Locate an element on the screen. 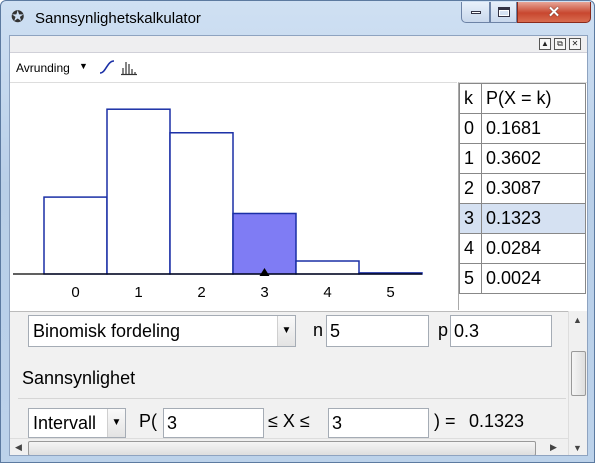 Image resolution: width=595 pixels, height=463 pixels. maximize-icon is located at coordinates (503, 12).